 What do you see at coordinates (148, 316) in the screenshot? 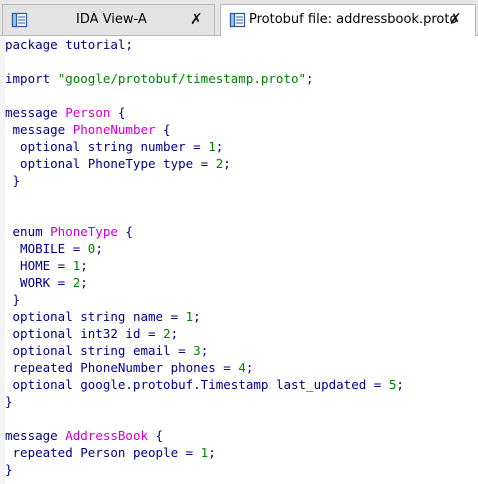
I see `identifier-token: name` at bounding box center [148, 316].